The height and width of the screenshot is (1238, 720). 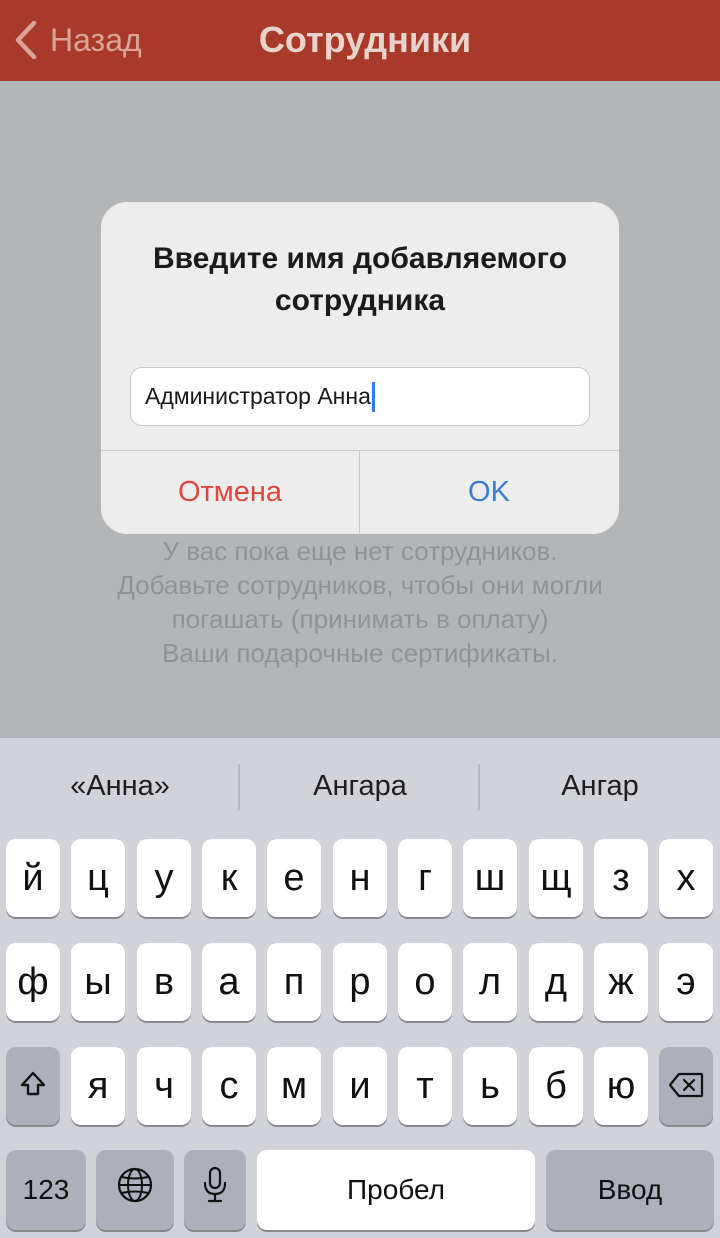 I want to click on shift-key, so click(x=33, y=1086).